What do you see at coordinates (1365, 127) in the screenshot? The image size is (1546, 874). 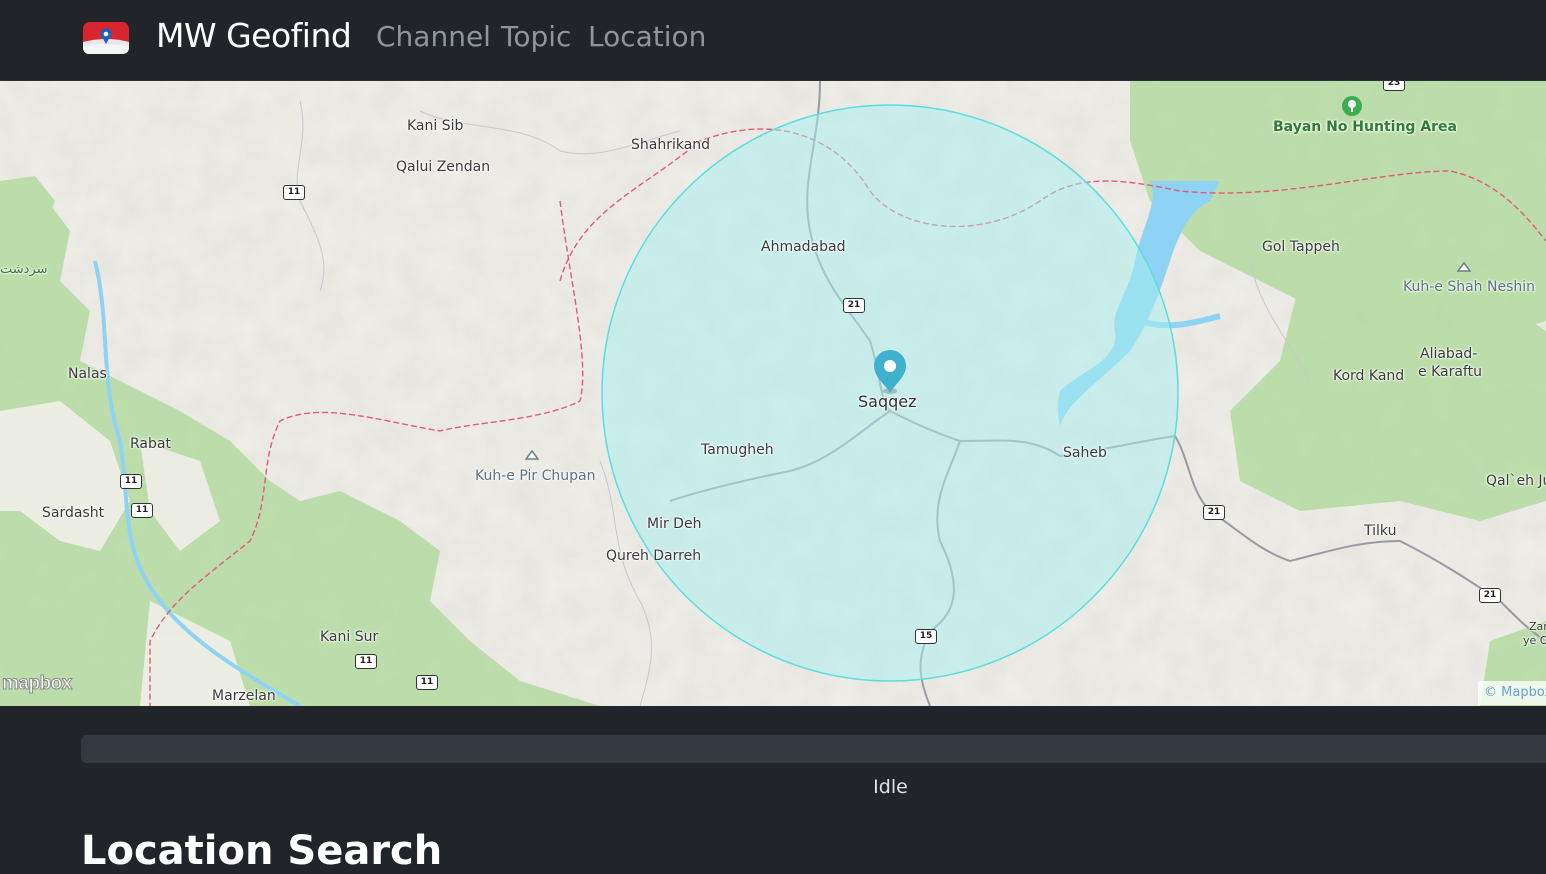 I see `map-label-bayan-no-hunting-area: Bayan No Hunting Area` at bounding box center [1365, 127].